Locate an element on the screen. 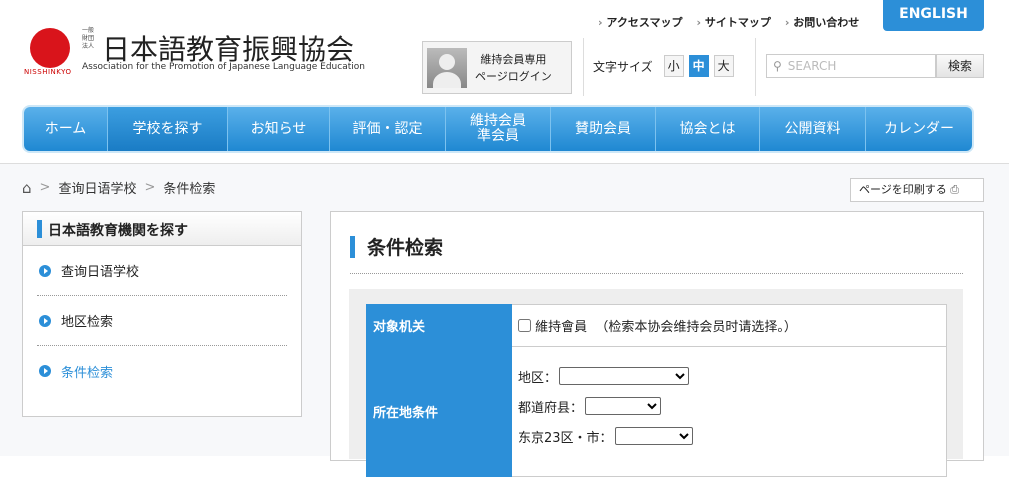 The image size is (1009, 477). access-map-link: アクセスマップ is located at coordinates (640, 22).